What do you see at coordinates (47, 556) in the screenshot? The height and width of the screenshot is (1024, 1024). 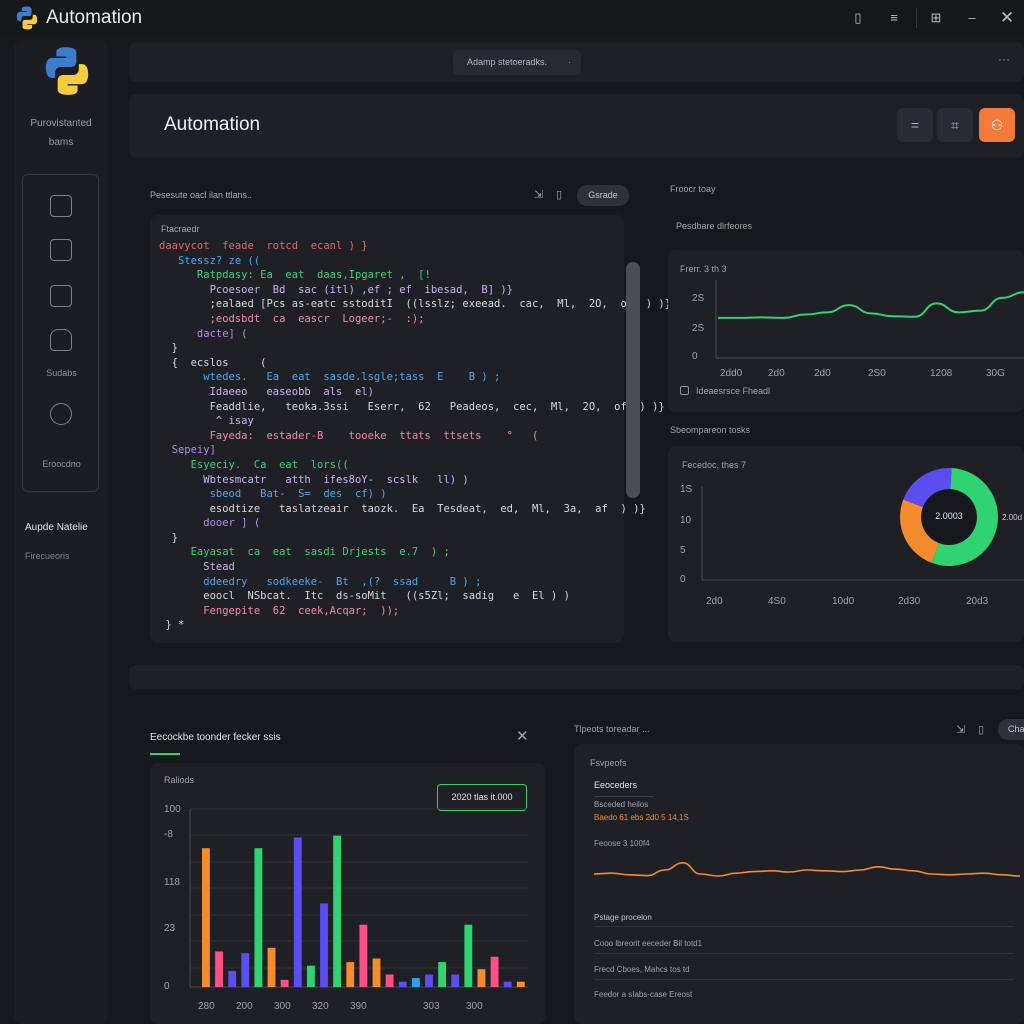 I see `sidebar-section-sub: Firecueoris` at bounding box center [47, 556].